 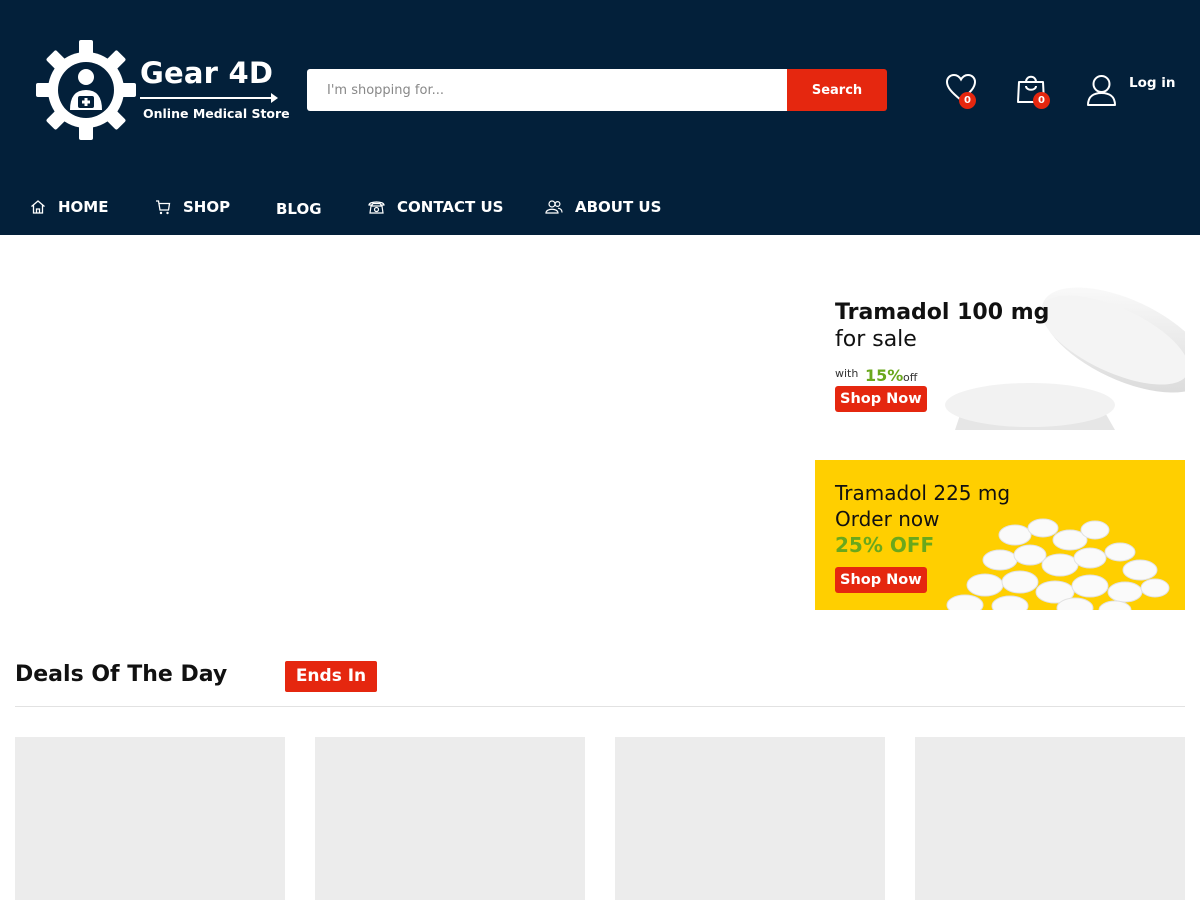 I want to click on banner-subtitle: Order now, so click(x=887, y=519).